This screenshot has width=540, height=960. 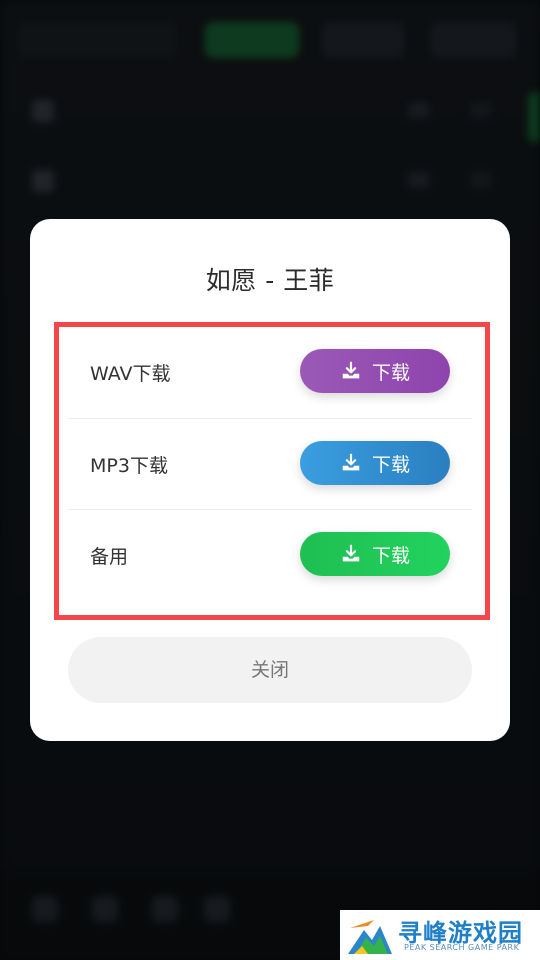 What do you see at coordinates (270, 280) in the screenshot?
I see `dialog-title: 如愿 - 王菲` at bounding box center [270, 280].